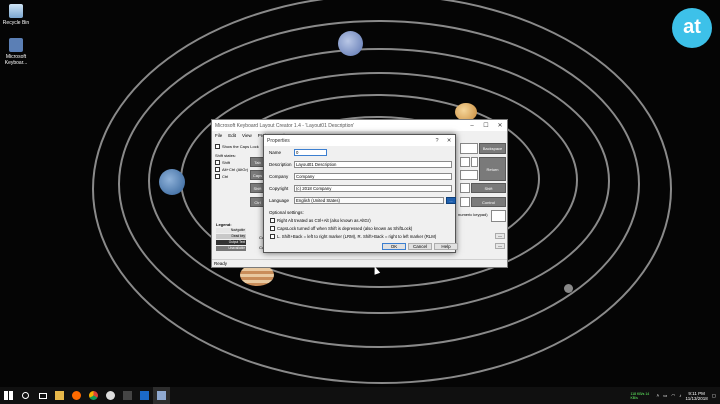 The image size is (720, 404). Describe the element at coordinates (226, 162) in the screenshot. I see `shift-label: Shift` at that location.